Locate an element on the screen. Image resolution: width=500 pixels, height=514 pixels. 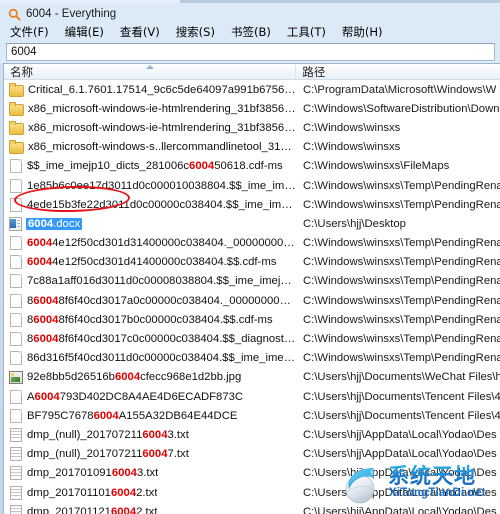
cell-name: 6004.docx is located at coordinates (150, 223).